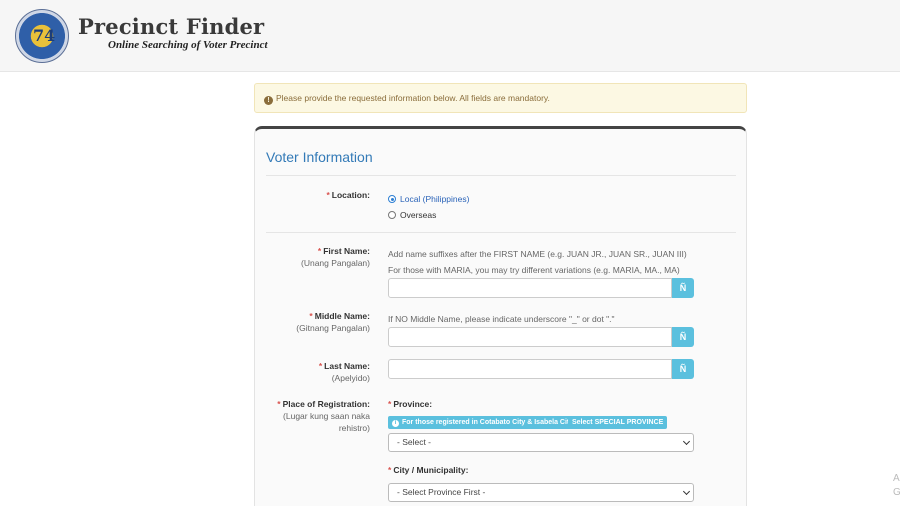 The width and height of the screenshot is (900, 506). Describe the element at coordinates (188, 45) in the screenshot. I see `site-subtitle: Online Searching of Voter Precinct` at that location.